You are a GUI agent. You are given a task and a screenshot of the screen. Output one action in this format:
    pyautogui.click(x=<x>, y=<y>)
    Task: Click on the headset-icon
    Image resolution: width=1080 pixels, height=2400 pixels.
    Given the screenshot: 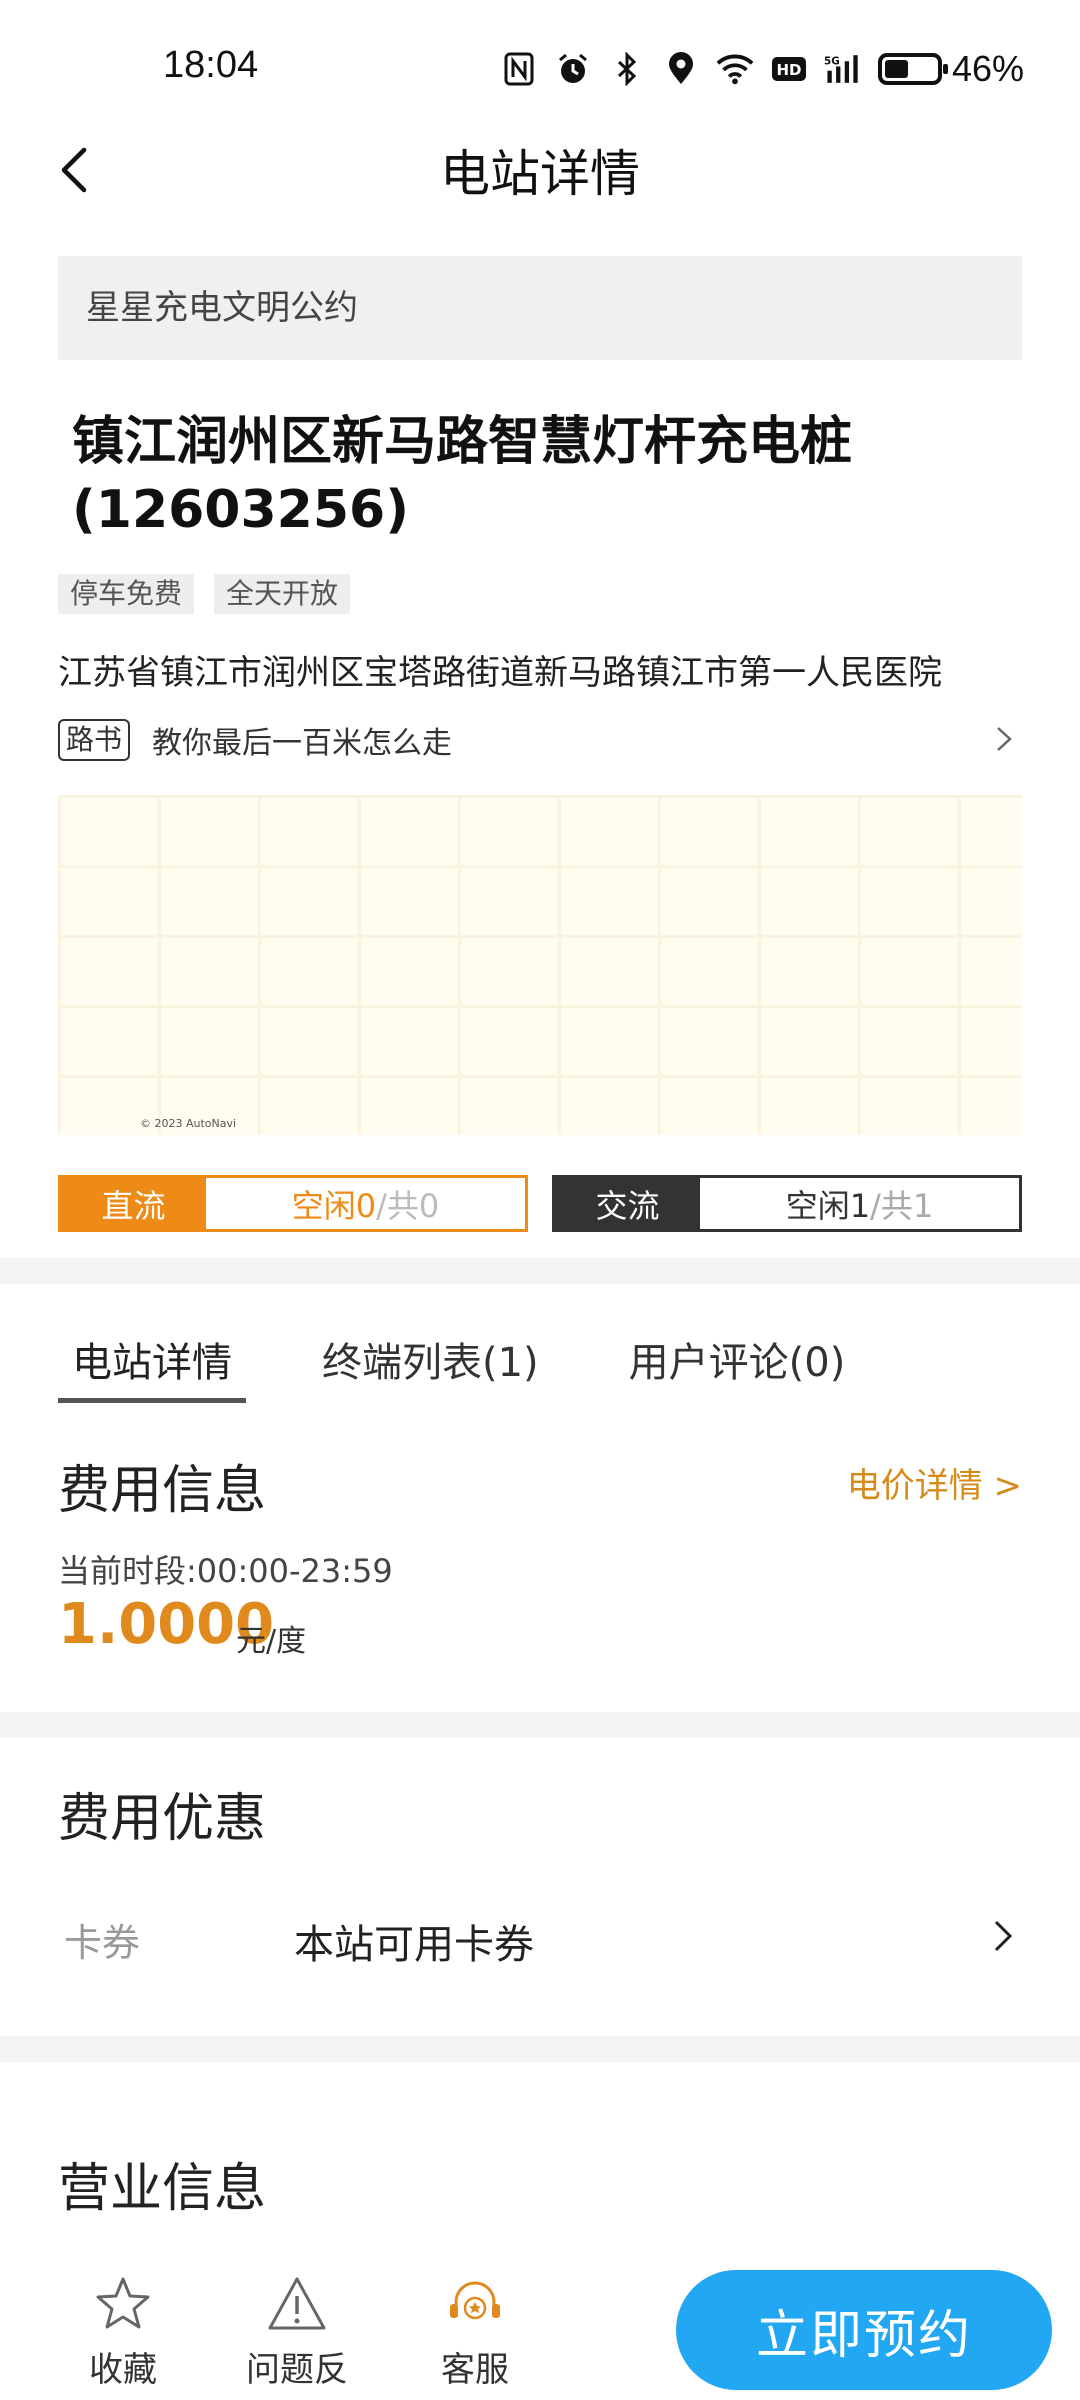 What is the action you would take?
    pyautogui.click(x=475, y=2304)
    